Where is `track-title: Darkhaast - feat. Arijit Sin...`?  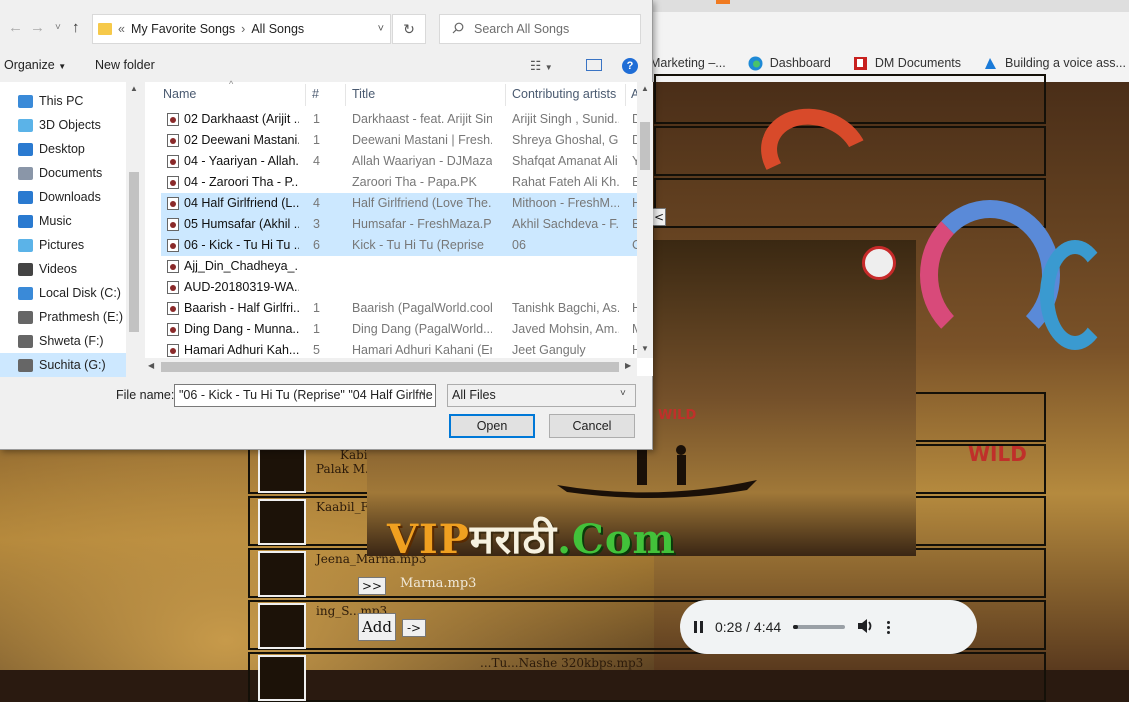
track-title: Darkhaast - feat. Arijit Sin... is located at coordinates (422, 119).